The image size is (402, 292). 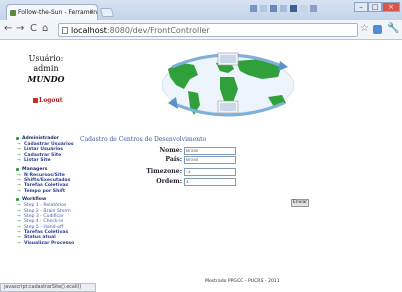 I want to click on forward-arrow-icon: →, so click(x=20, y=28).